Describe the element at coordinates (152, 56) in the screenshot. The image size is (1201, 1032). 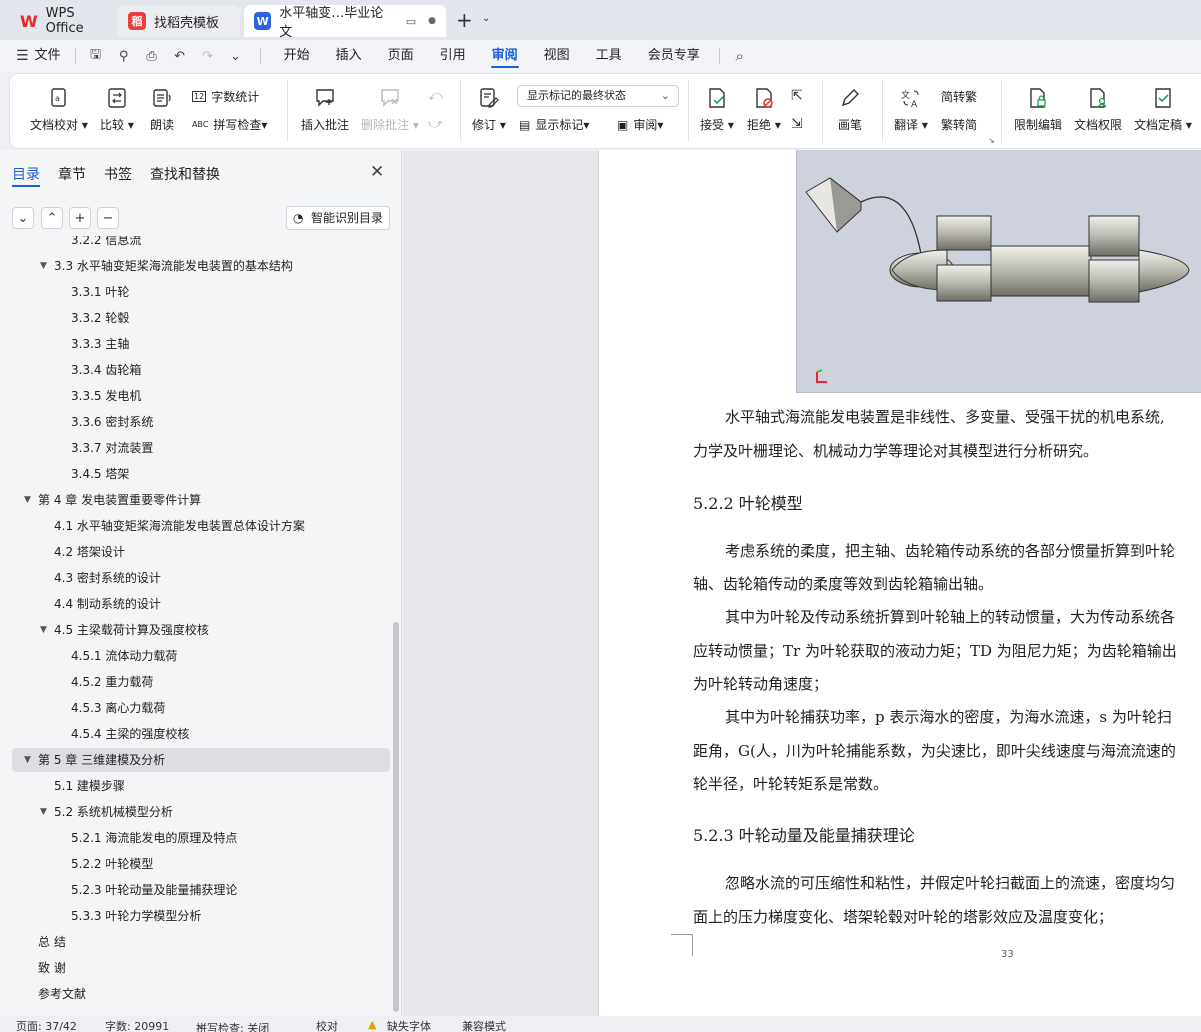
I see `print-preview-icon: ⎙` at that location.